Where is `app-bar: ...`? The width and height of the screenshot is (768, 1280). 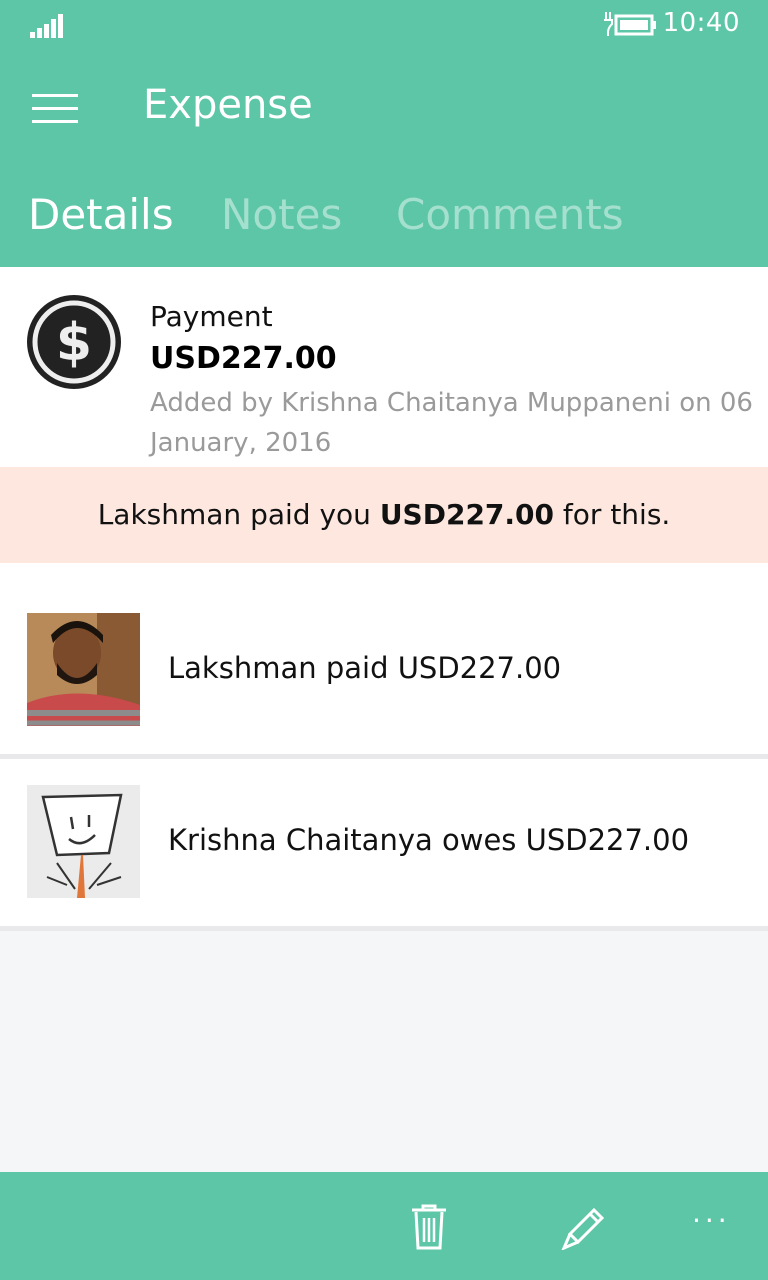 app-bar: ... is located at coordinates (384, 1226).